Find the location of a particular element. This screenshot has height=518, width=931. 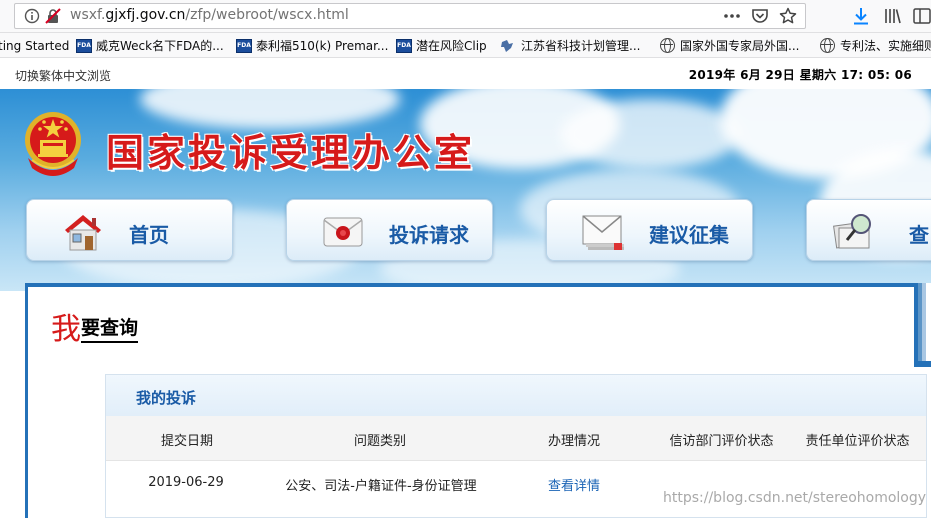

download-icon is located at coordinates (861, 16).